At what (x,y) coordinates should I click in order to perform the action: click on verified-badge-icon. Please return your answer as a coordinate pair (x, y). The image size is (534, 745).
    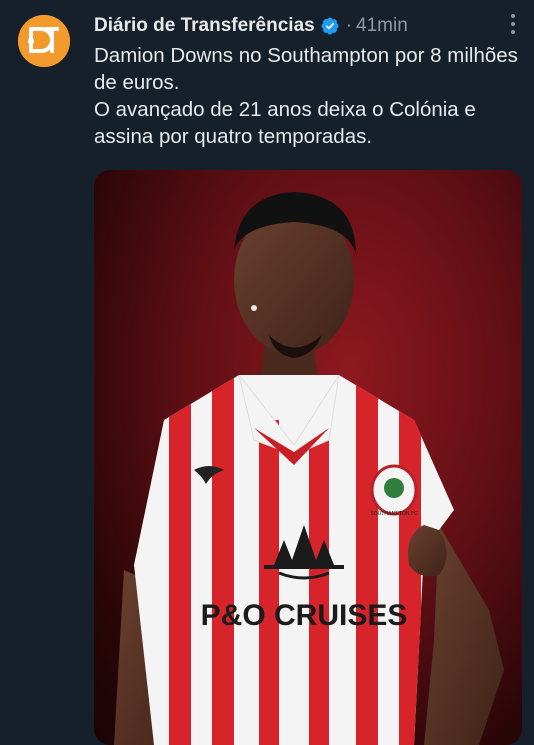
    Looking at the image, I should click on (330, 26).